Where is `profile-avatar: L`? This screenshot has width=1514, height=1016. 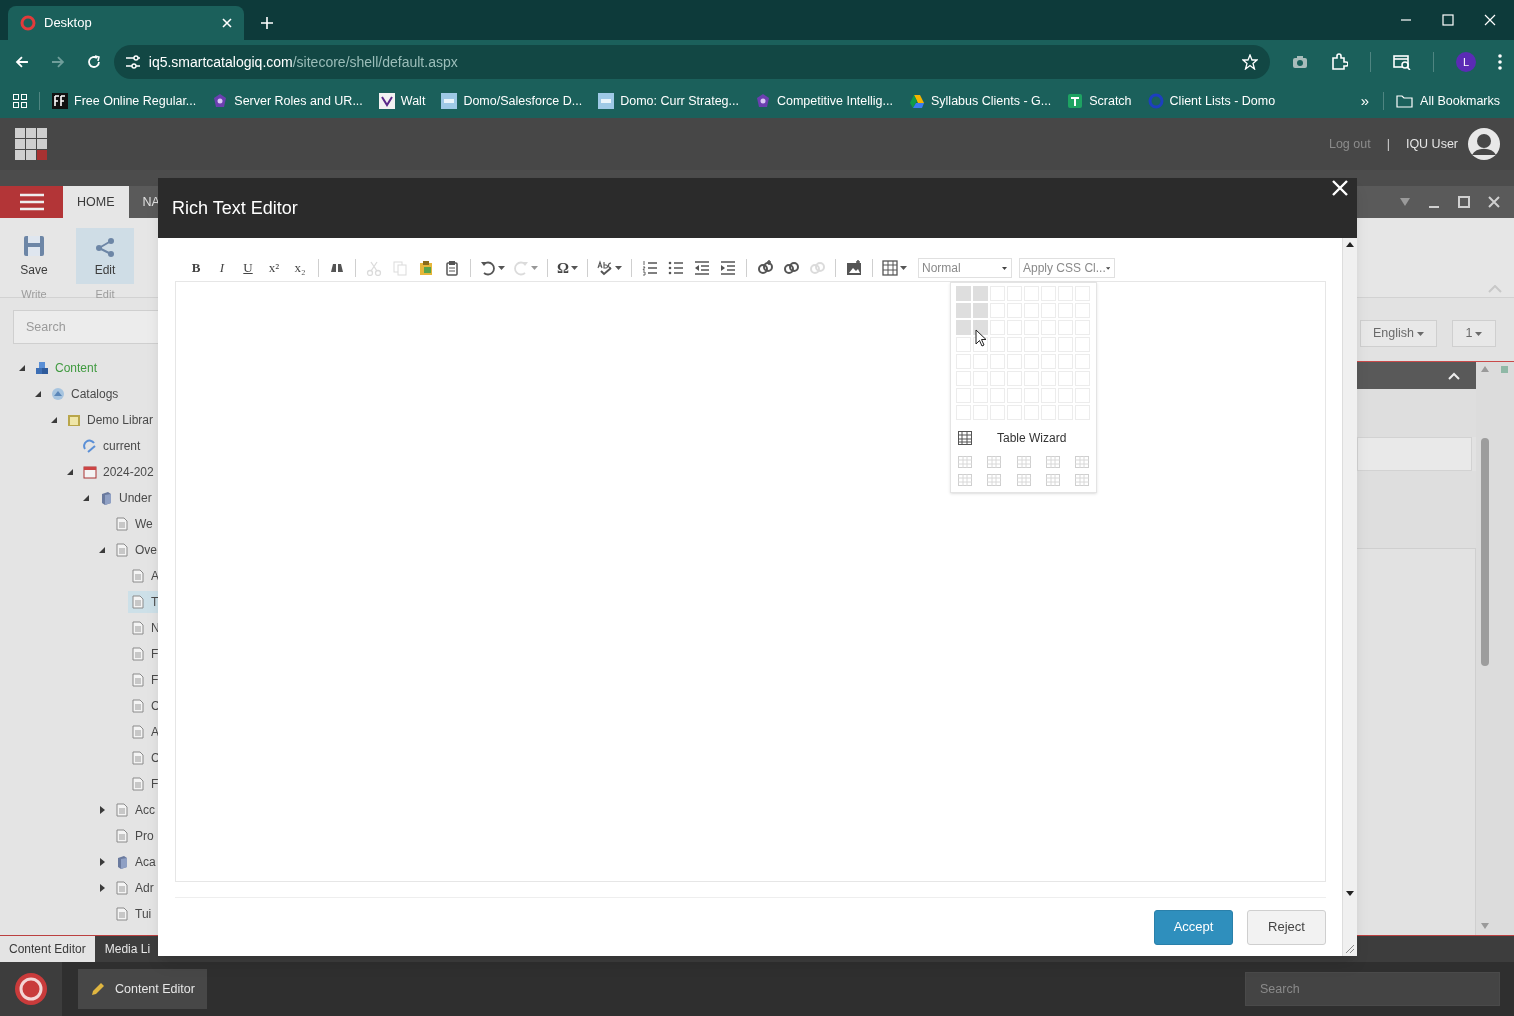
profile-avatar: L is located at coordinates (1466, 62).